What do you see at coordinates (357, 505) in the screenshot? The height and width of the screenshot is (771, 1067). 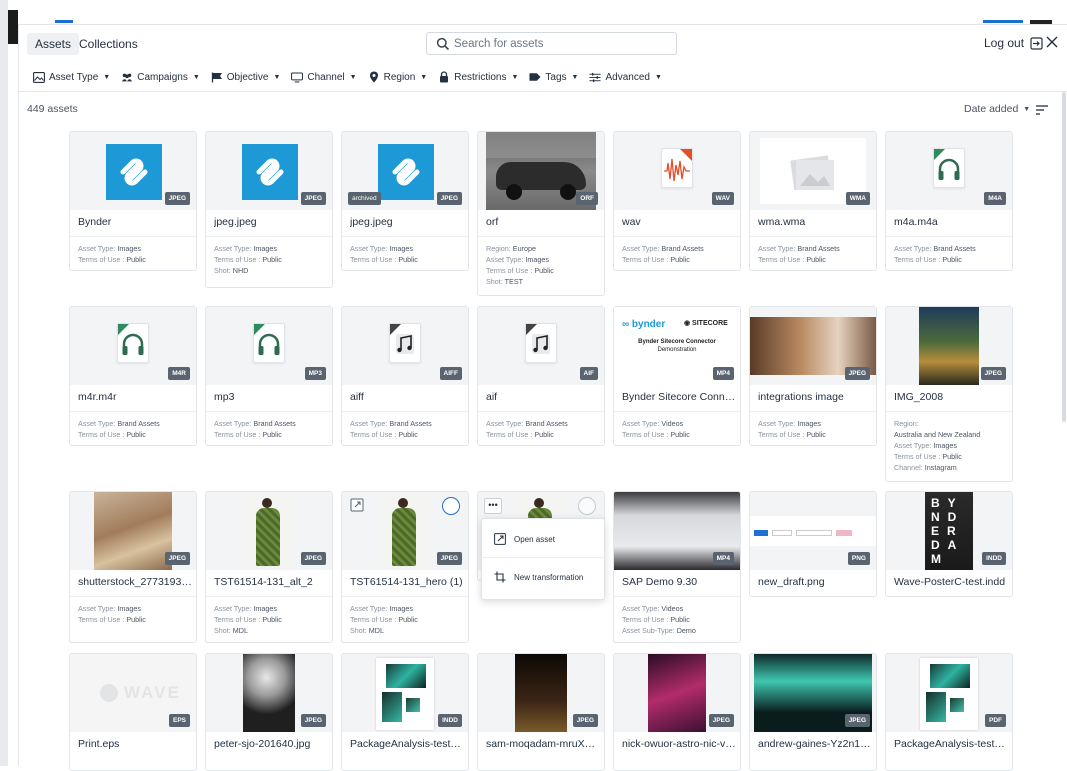 I see `open-external-icon` at bounding box center [357, 505].